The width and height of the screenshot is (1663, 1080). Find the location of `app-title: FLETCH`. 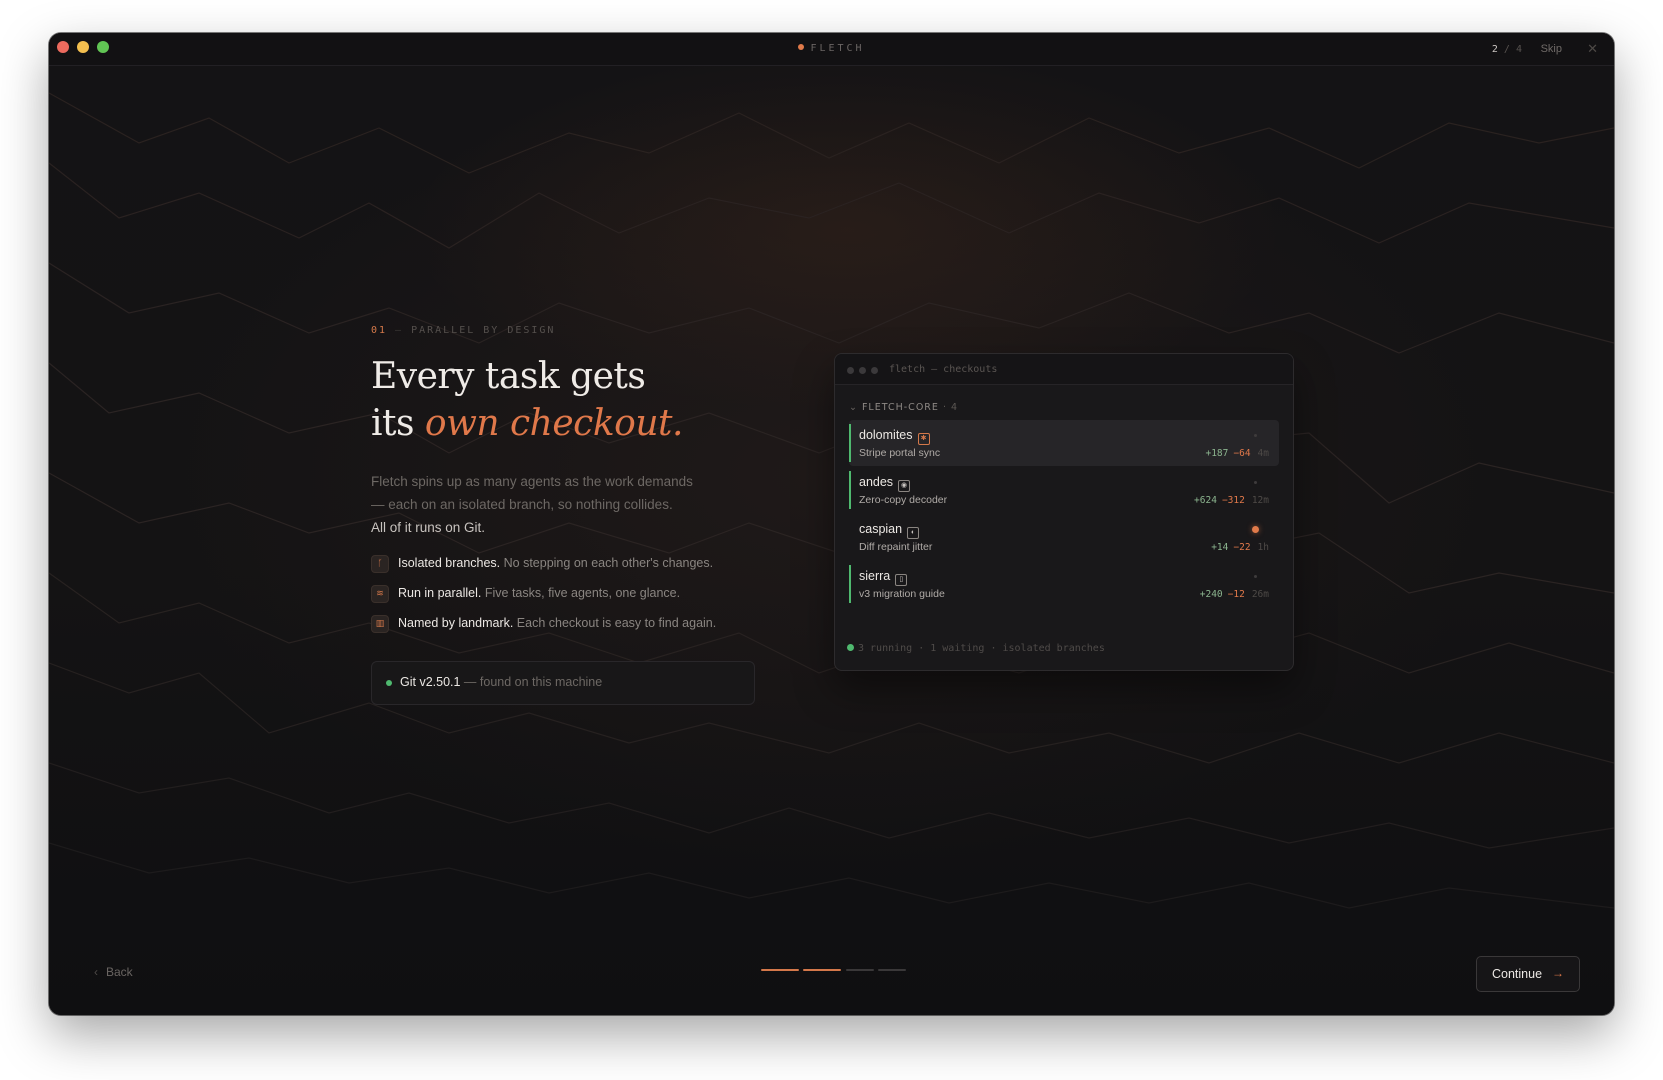

app-title: FLETCH is located at coordinates (831, 48).